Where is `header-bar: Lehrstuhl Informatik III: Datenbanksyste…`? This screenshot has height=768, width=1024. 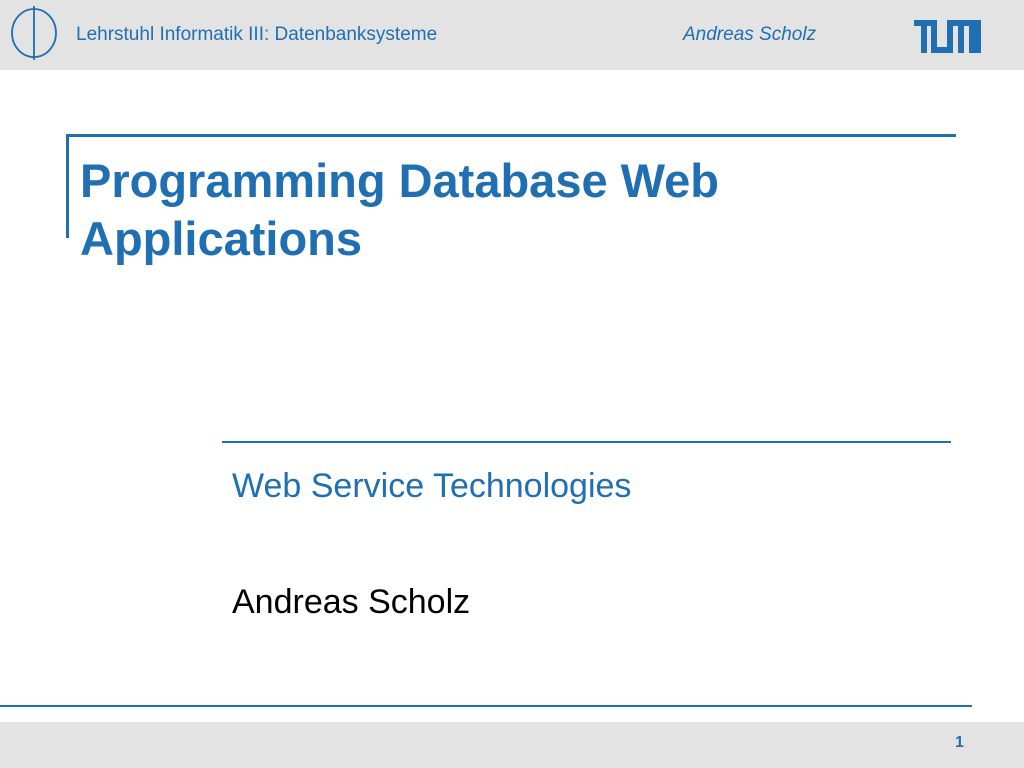
header-bar: Lehrstuhl Informatik III: Datenbanksyste… is located at coordinates (512, 35).